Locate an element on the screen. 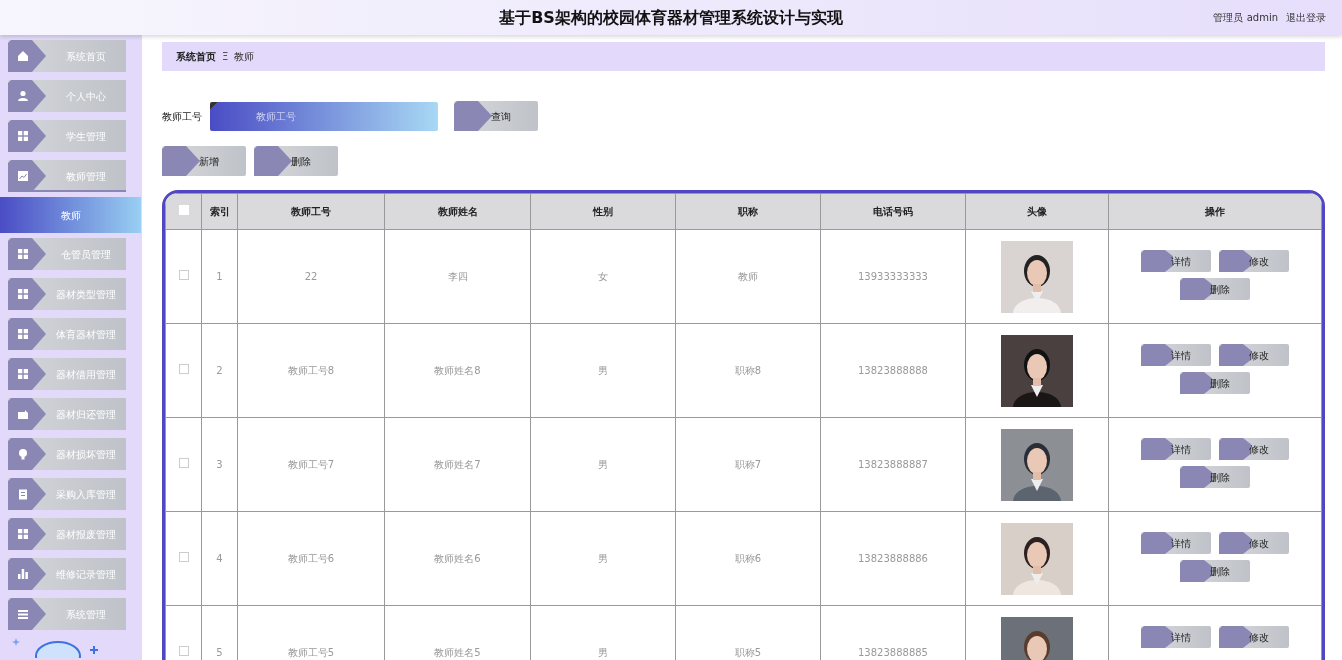 The height and width of the screenshot is (660, 1342). table-cell: 教师姓名7 is located at coordinates (457, 464).